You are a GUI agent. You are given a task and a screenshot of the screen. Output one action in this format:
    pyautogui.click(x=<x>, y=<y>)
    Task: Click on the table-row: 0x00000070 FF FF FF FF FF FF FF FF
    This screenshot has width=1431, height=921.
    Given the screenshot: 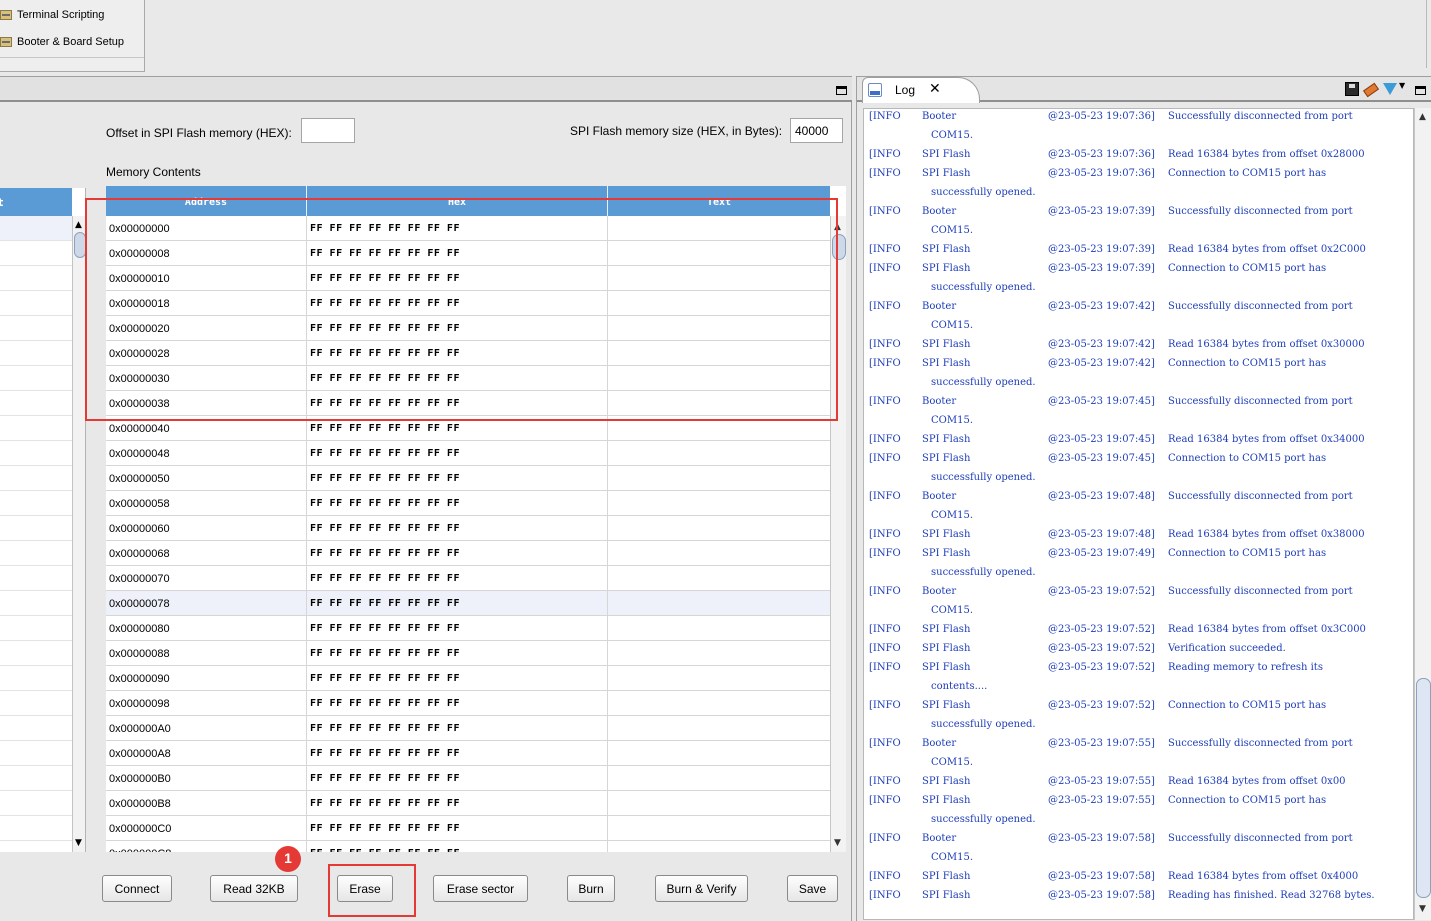 What is the action you would take?
    pyautogui.click(x=468, y=578)
    